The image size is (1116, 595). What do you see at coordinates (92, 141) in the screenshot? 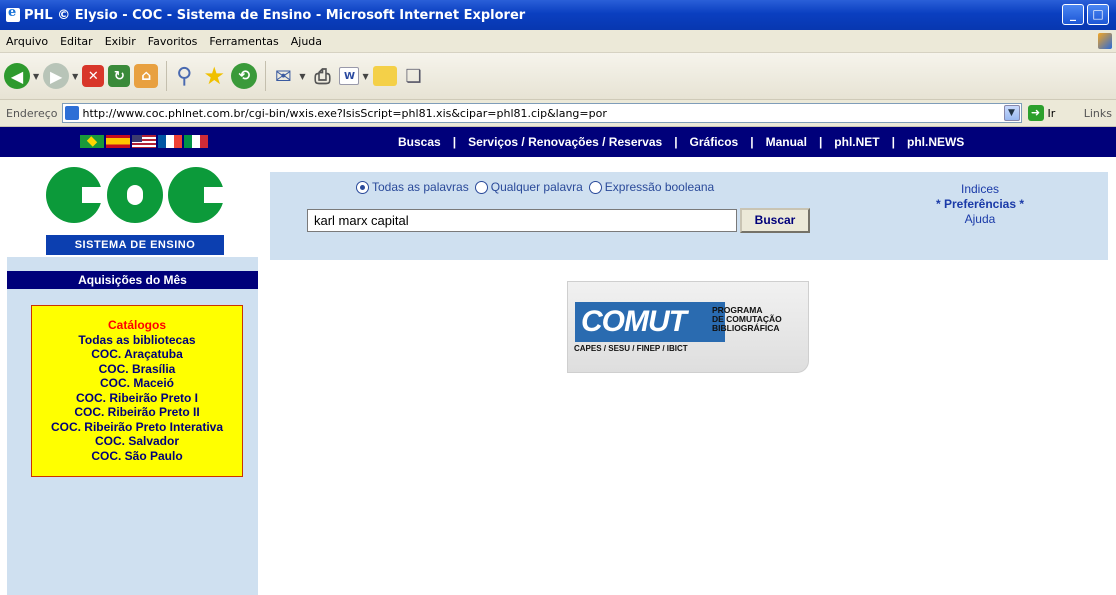
I see `flag-brazil-icon` at bounding box center [92, 141].